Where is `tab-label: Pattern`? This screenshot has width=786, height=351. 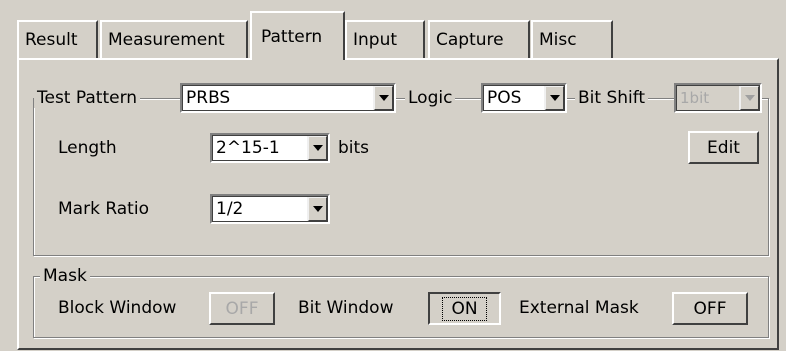 tab-label: Pattern is located at coordinates (292, 36).